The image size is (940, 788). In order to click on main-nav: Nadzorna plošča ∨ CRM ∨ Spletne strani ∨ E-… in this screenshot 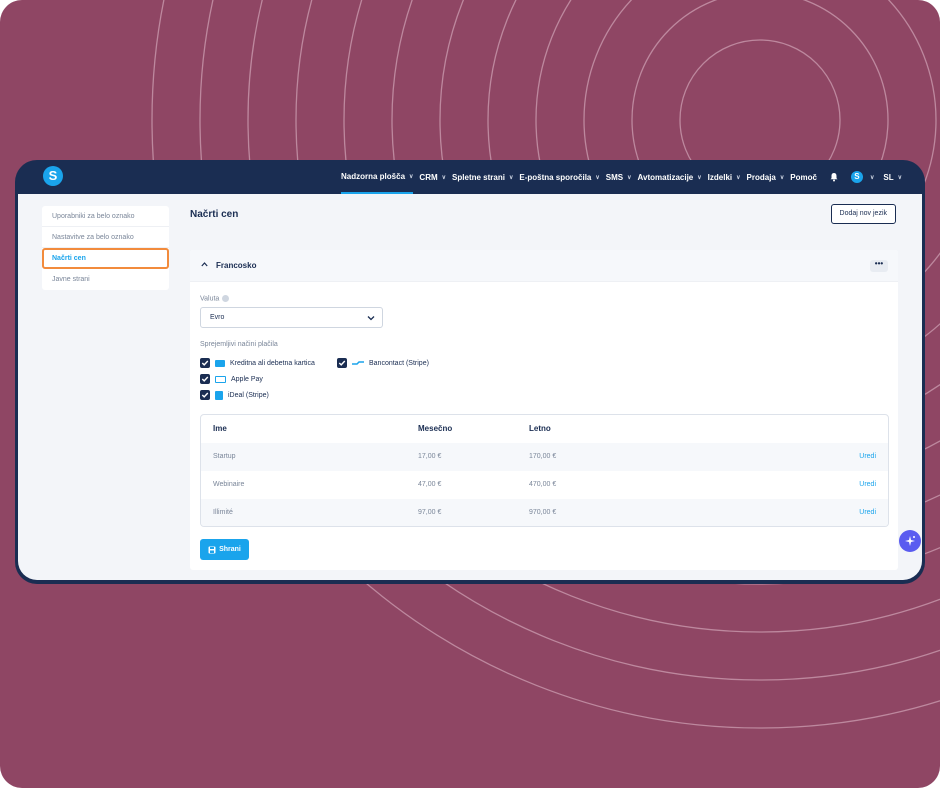, I will do `click(621, 177)`.